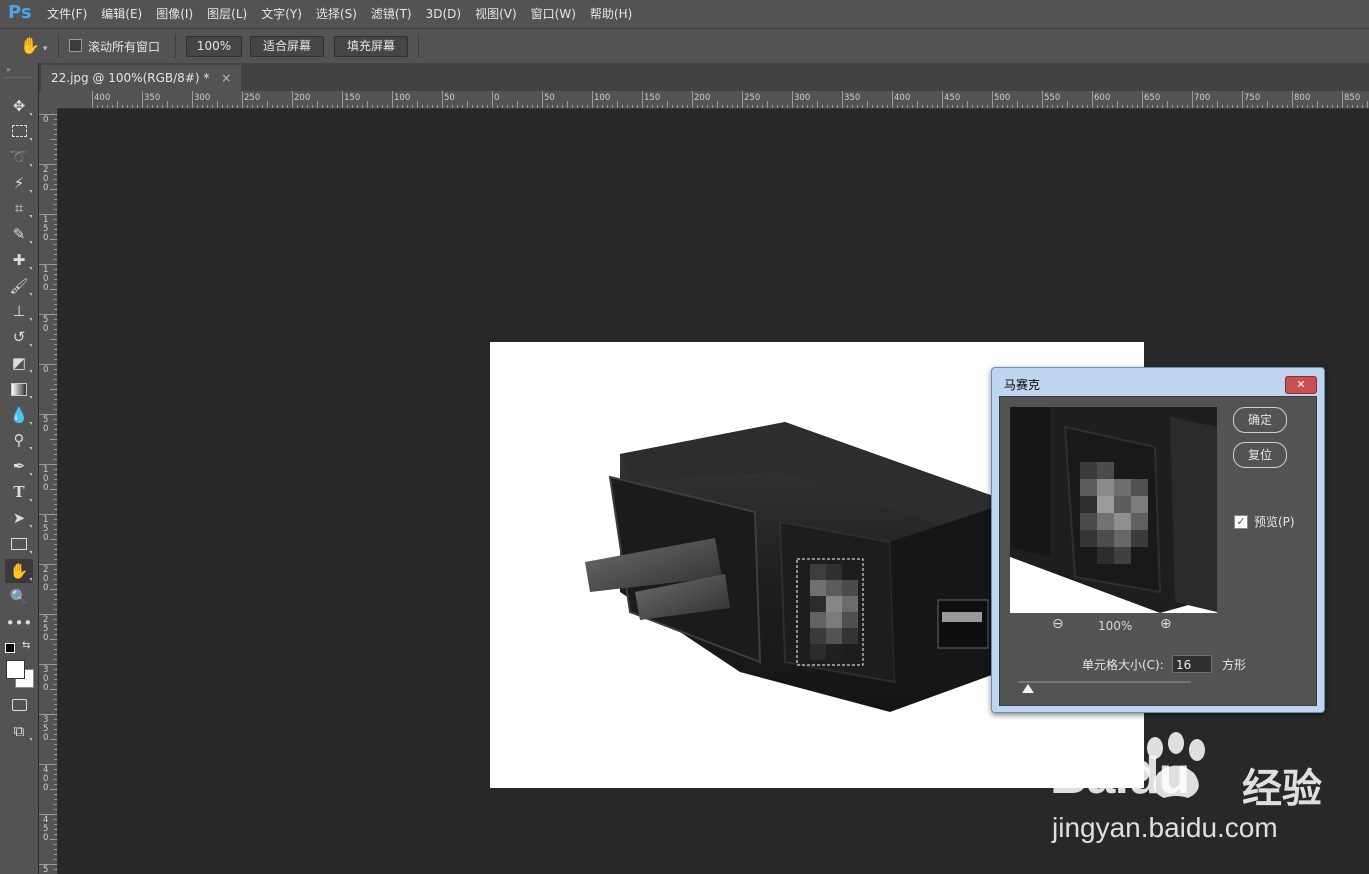 Image resolution: width=1369 pixels, height=874 pixels. I want to click on type-icon: T, so click(19, 492).